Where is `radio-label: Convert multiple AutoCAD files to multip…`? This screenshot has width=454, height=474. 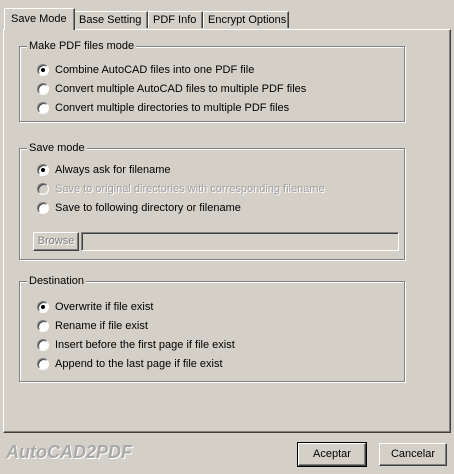
radio-label: Convert multiple AutoCAD files to multip… is located at coordinates (181, 89).